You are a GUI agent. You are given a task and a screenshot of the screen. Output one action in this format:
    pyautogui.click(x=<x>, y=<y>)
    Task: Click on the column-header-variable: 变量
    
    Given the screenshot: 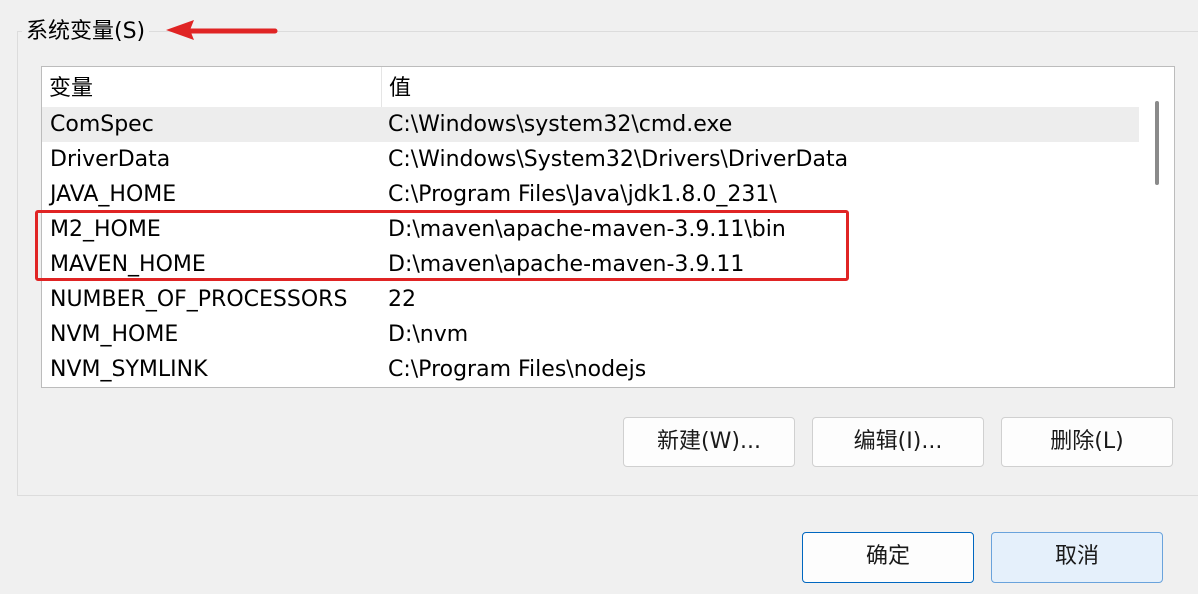 What is the action you would take?
    pyautogui.click(x=212, y=87)
    